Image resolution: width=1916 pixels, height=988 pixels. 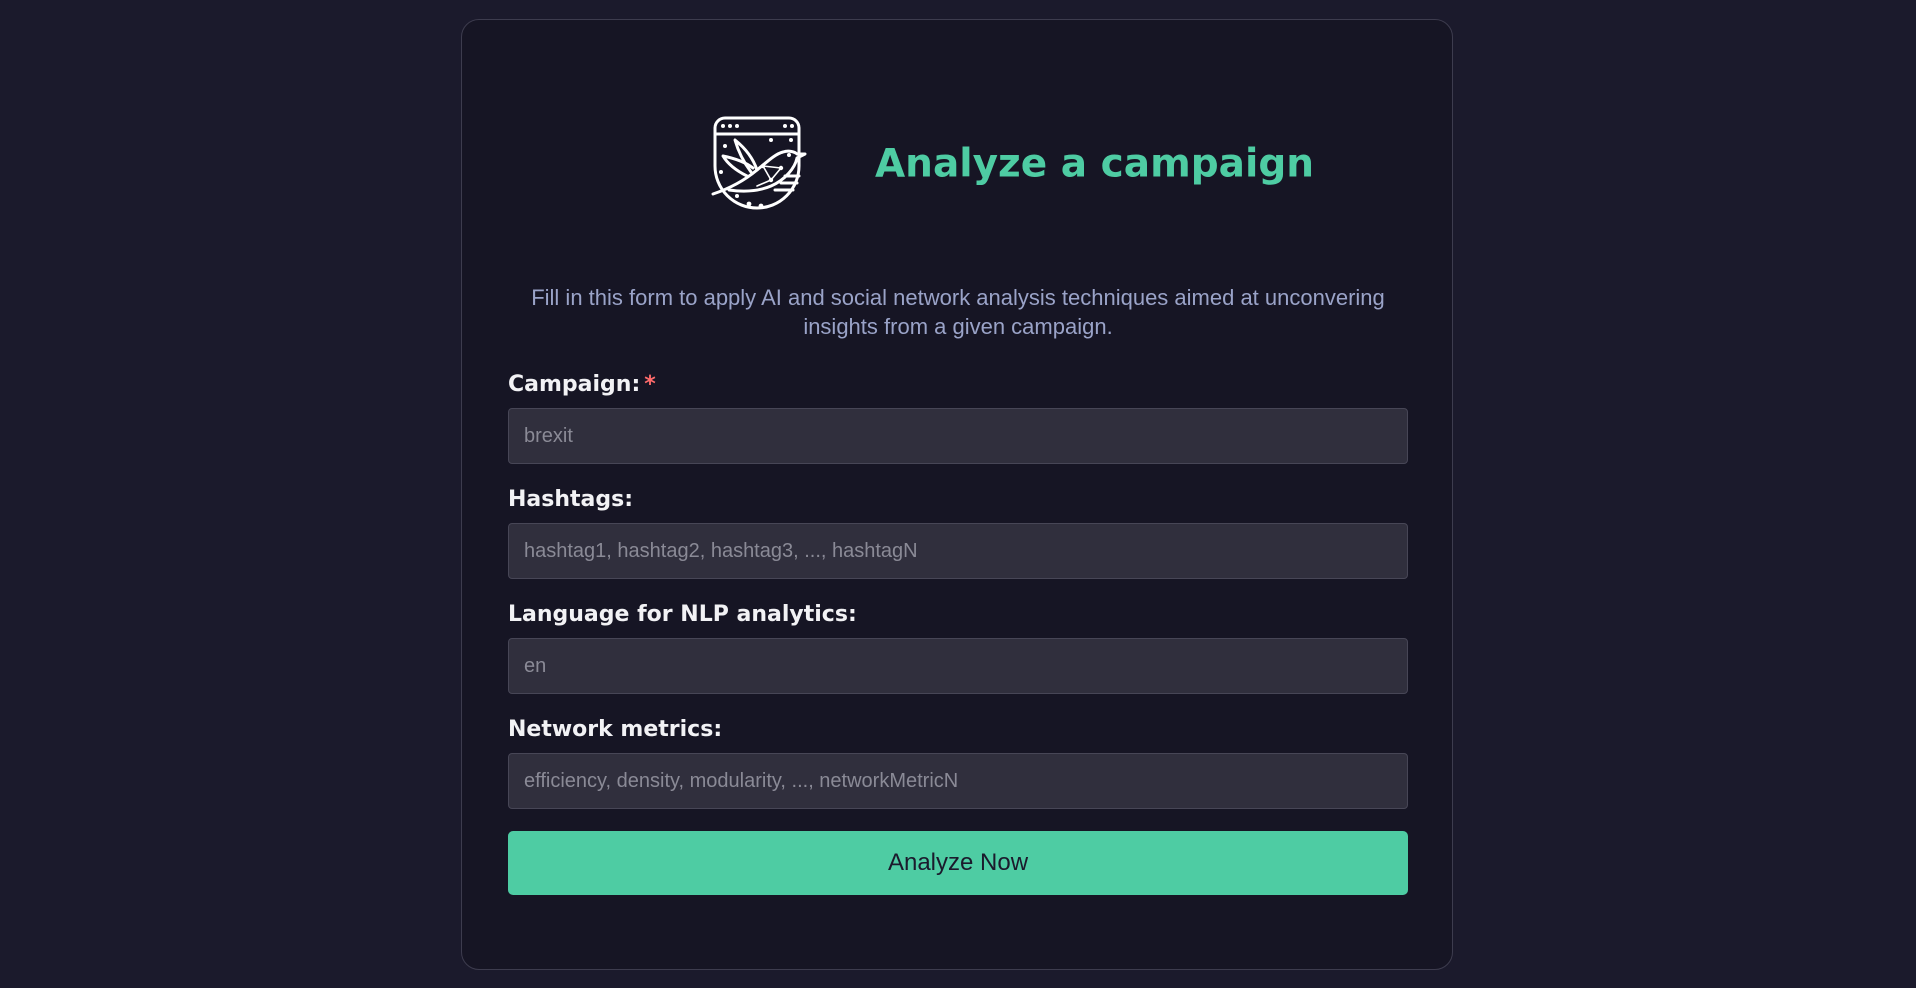 I want to click on metrics-input, so click(x=958, y=781).